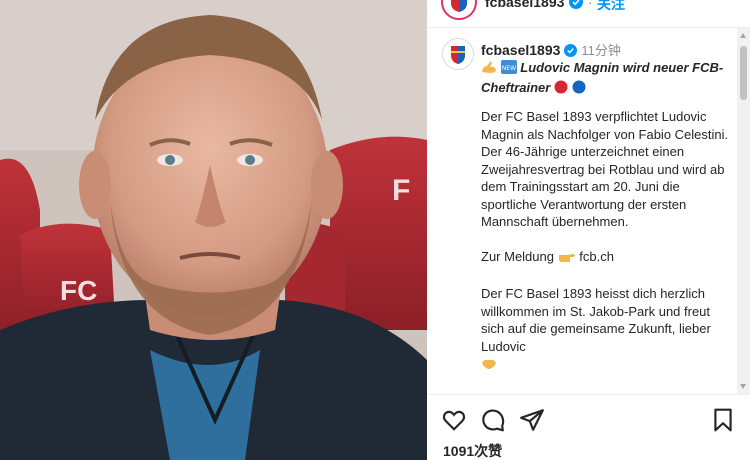  I want to click on profile-avatar, so click(458, 54).